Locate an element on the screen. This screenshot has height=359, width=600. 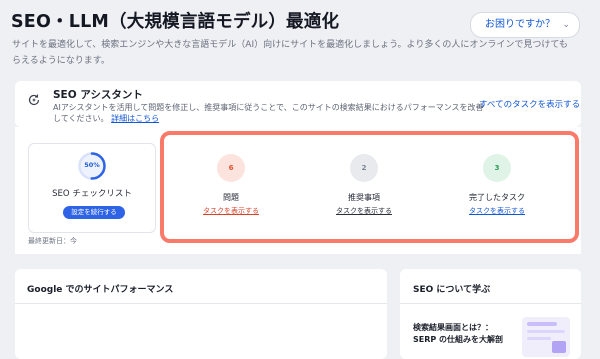
checklist-label: SEO チェックリスト is located at coordinates (92, 194).